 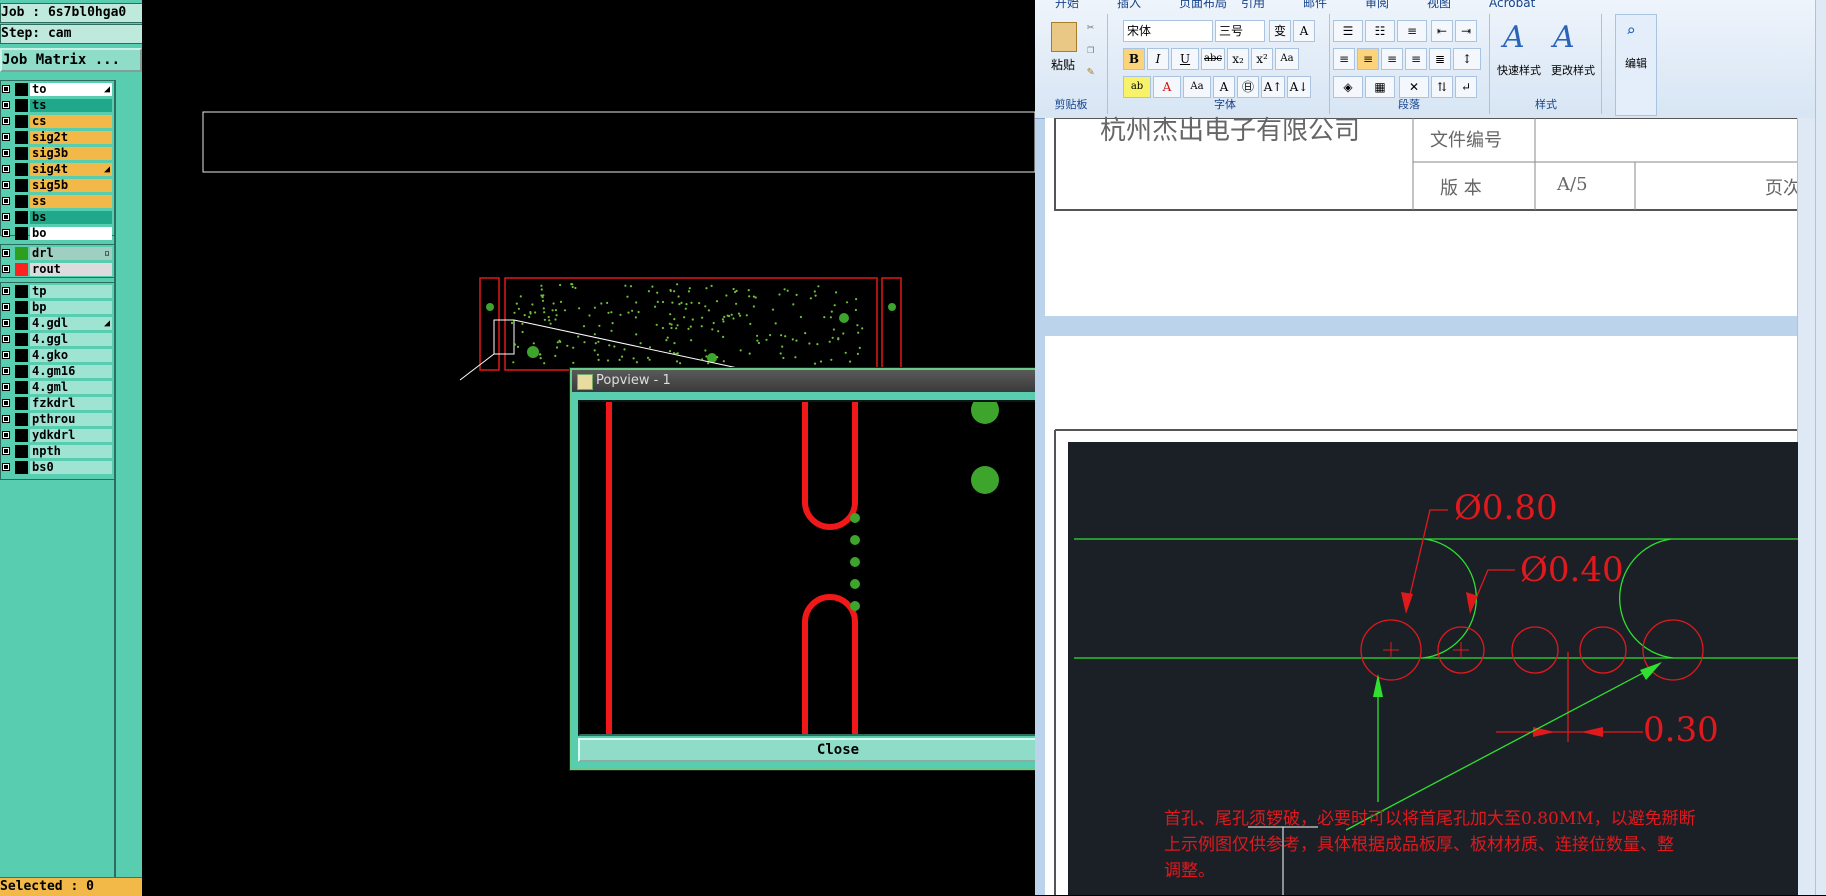 What do you see at coordinates (1380, 31) in the screenshot?
I see `numbering-button: ☷` at bounding box center [1380, 31].